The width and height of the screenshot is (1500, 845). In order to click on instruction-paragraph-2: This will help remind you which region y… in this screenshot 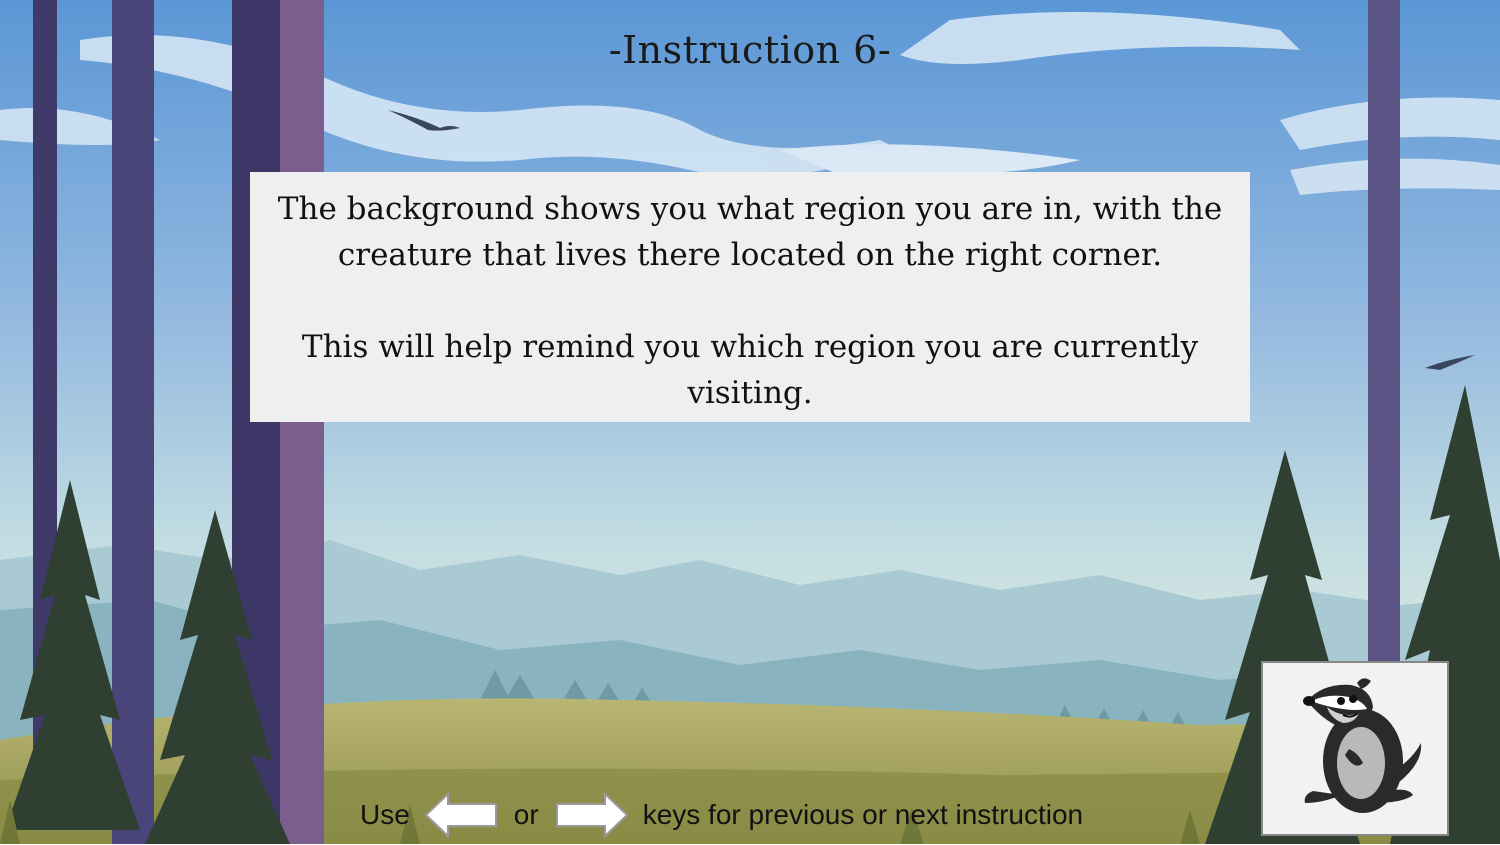, I will do `click(750, 370)`.